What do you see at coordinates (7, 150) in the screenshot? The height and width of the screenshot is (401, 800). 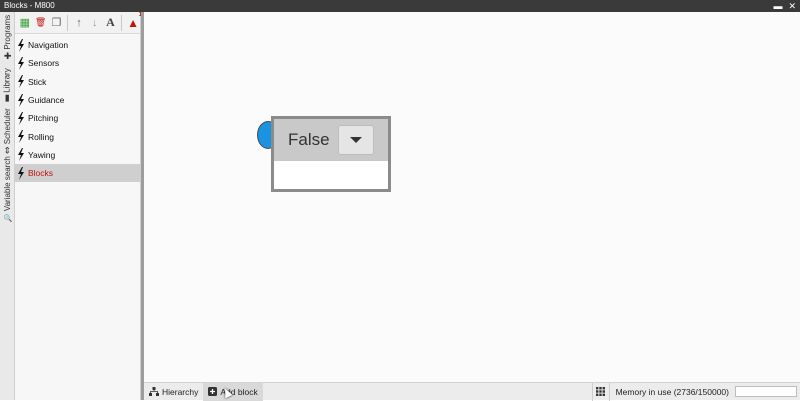 I see `arrows-icon: ⇕` at bounding box center [7, 150].